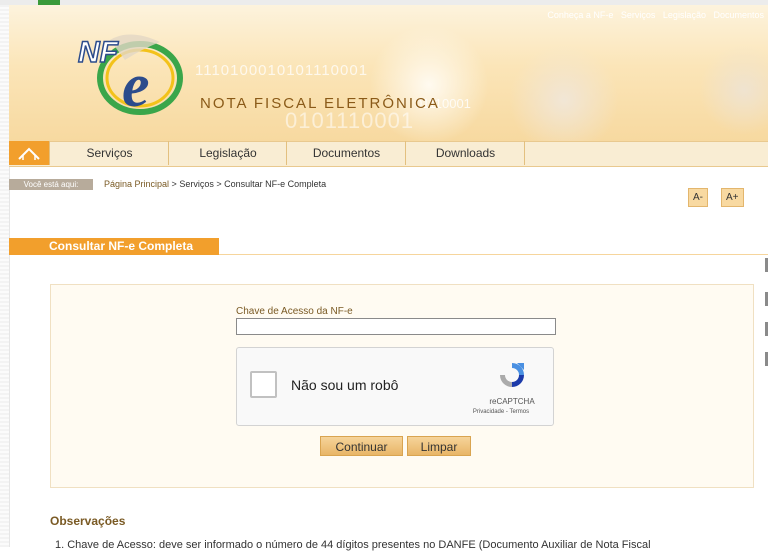 The image size is (768, 551). Describe the element at coordinates (51, 184) in the screenshot. I see `breadcrumb-label: Você está aqui:` at that location.